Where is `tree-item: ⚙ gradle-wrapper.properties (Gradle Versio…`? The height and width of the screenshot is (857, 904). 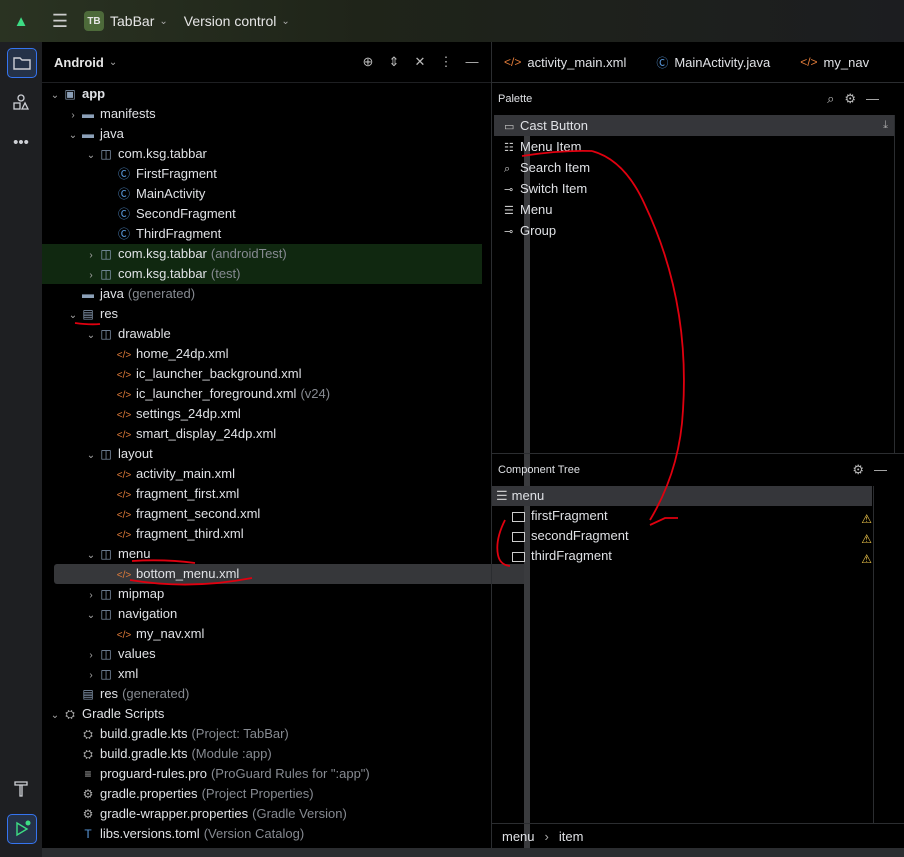
tree-item: ⚙ gradle-wrapper.properties (Gradle Versio… is located at coordinates (262, 814).